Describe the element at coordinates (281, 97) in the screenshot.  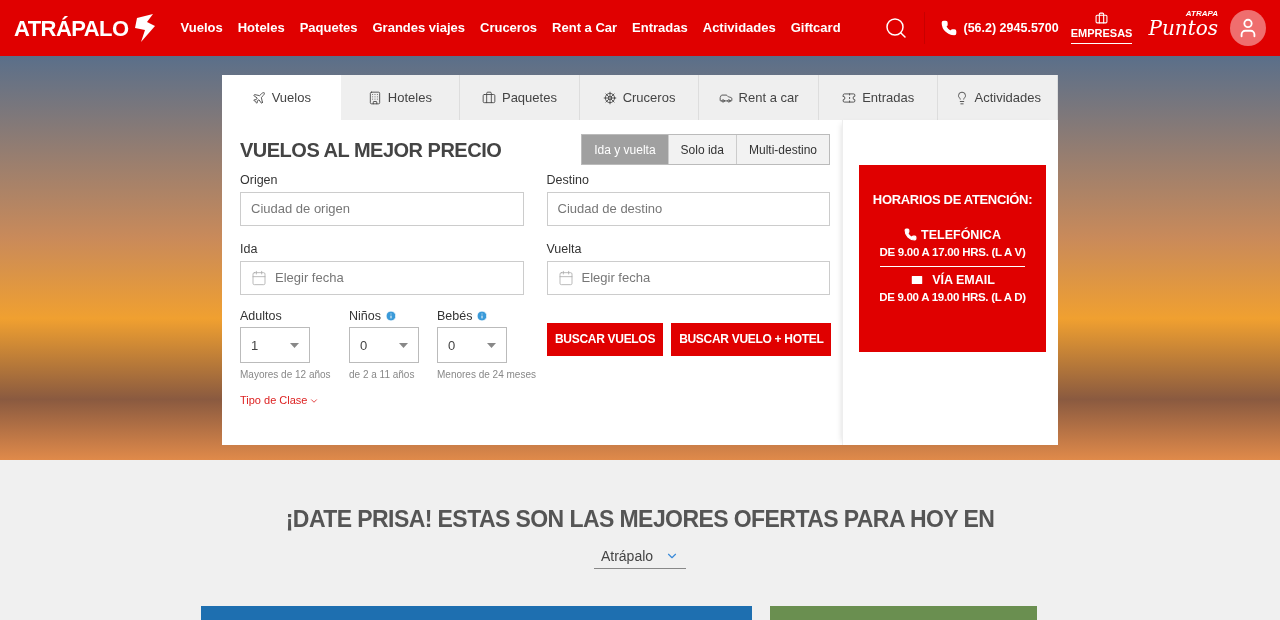
I see `tab: Vuelos` at that location.